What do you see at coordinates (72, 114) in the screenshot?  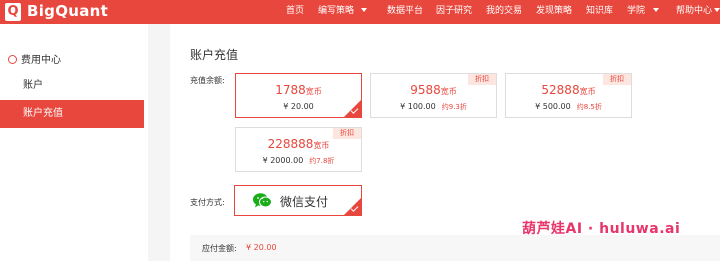 I see `sidebar-item-recharge: 账户充值` at bounding box center [72, 114].